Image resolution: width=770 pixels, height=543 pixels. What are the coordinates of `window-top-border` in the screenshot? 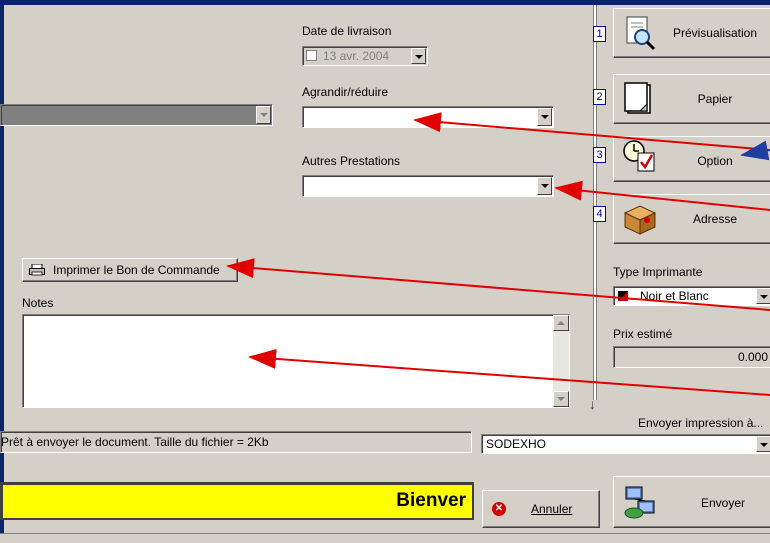 It's located at (385, 2).